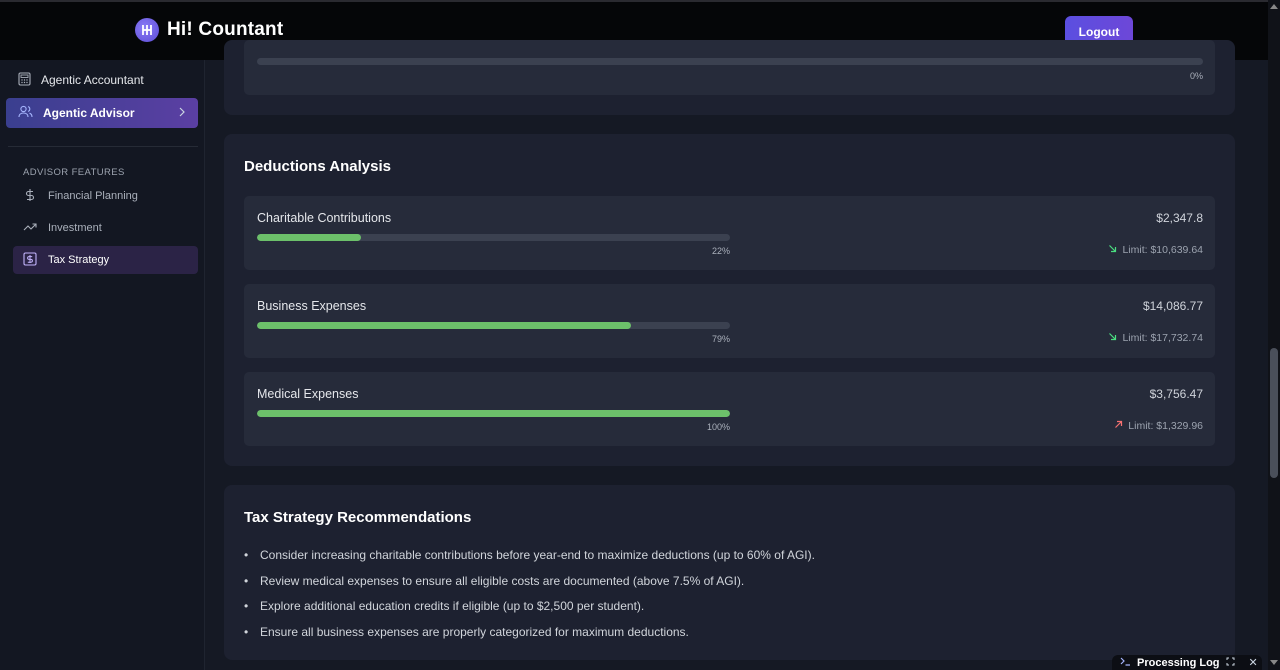 Image resolution: width=1280 pixels, height=670 pixels. Describe the element at coordinates (79, 260) in the screenshot. I see `sidebar-item-label: Tax Strategy` at that location.